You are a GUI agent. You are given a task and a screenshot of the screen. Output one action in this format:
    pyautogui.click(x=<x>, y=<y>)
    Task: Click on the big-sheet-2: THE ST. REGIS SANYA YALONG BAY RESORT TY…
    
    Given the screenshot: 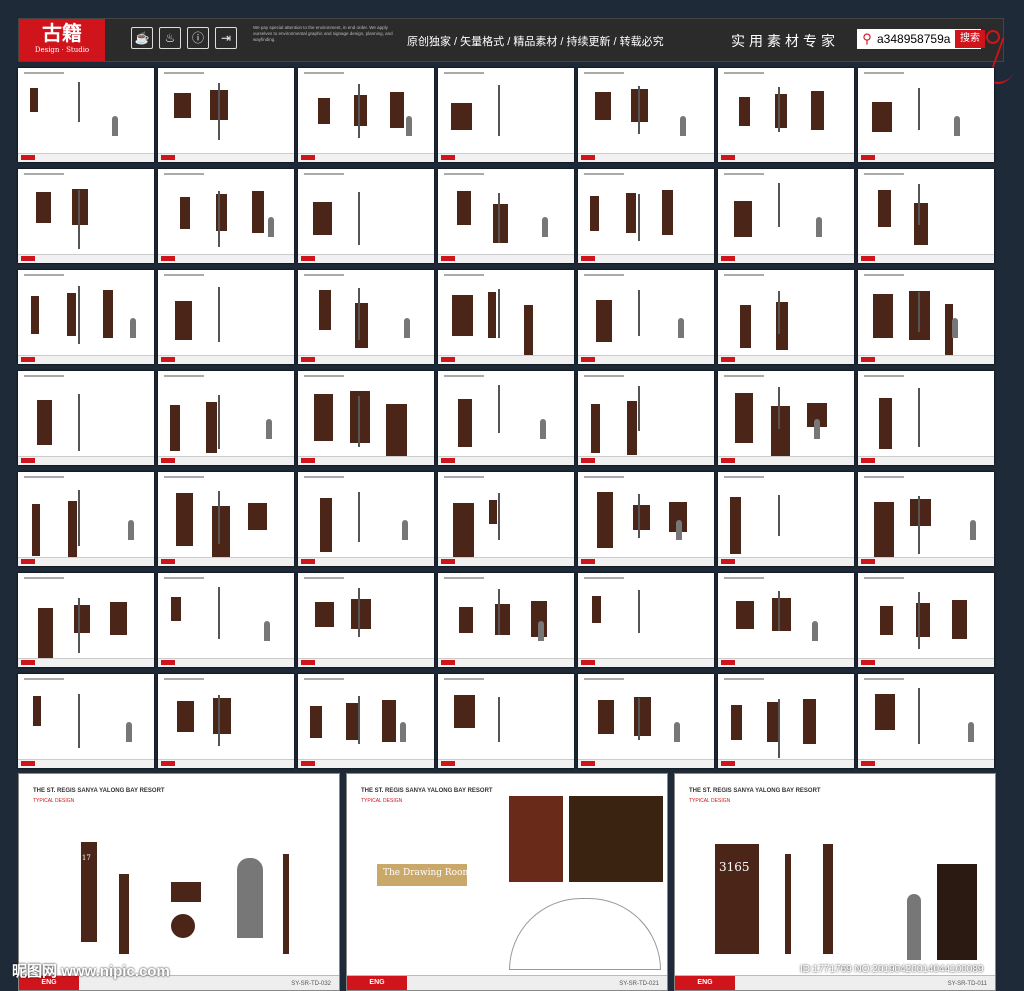 What is the action you would take?
    pyautogui.click(x=507, y=882)
    